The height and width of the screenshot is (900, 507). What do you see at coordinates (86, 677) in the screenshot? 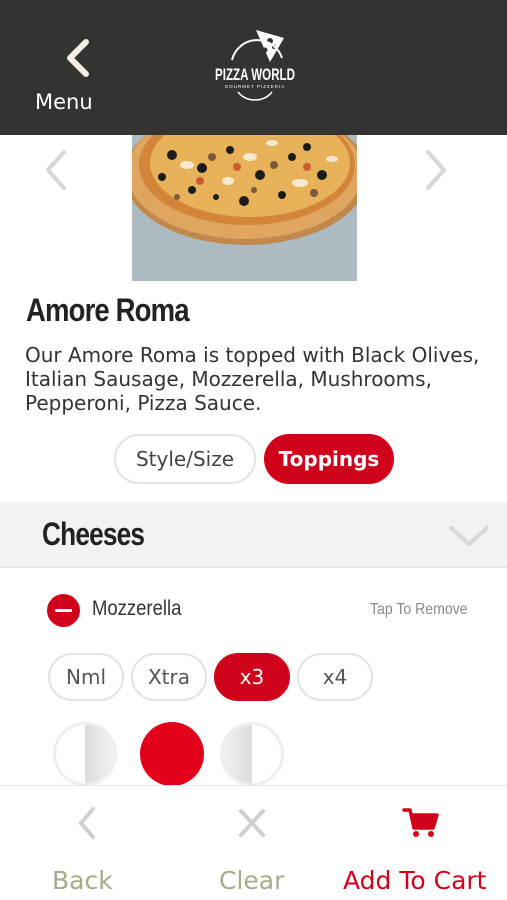
I see `quantity-nml-button: Nml` at bounding box center [86, 677].